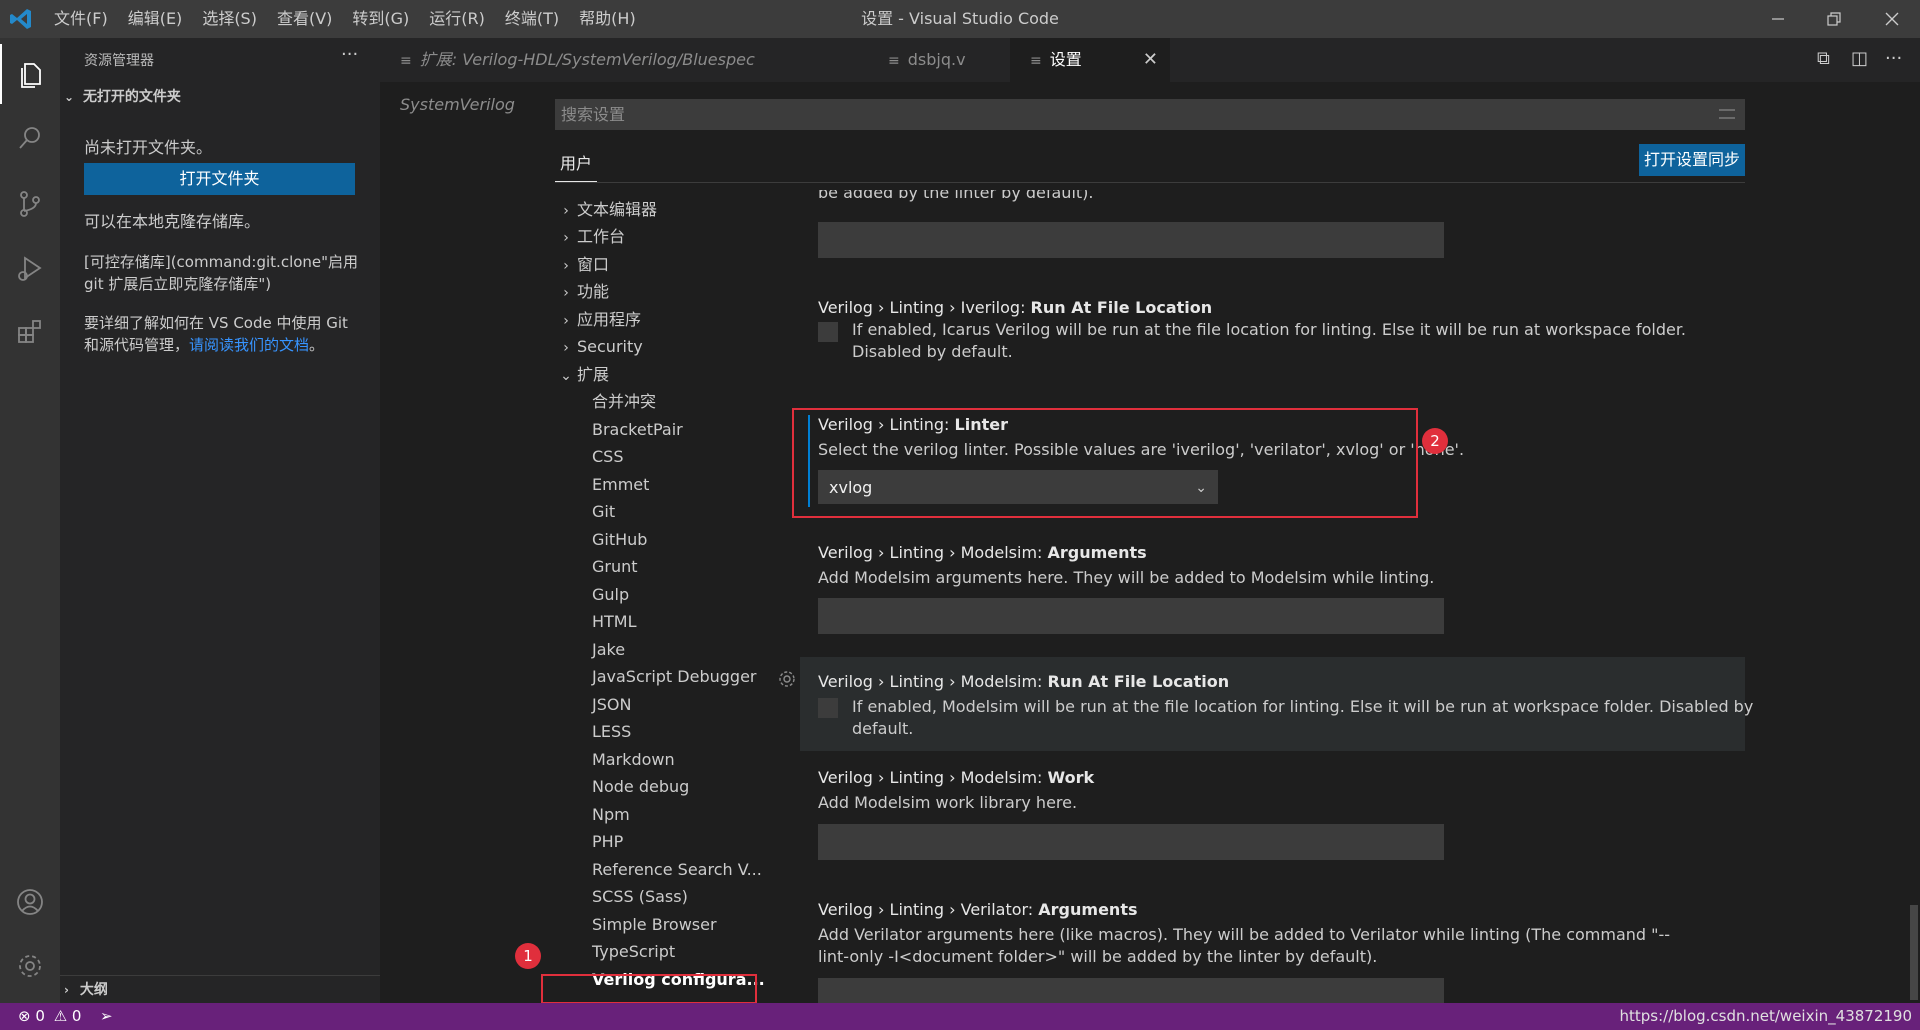 The height and width of the screenshot is (1030, 1920). What do you see at coordinates (155, 19) in the screenshot?
I see `menu-edit: 编辑(E)` at bounding box center [155, 19].